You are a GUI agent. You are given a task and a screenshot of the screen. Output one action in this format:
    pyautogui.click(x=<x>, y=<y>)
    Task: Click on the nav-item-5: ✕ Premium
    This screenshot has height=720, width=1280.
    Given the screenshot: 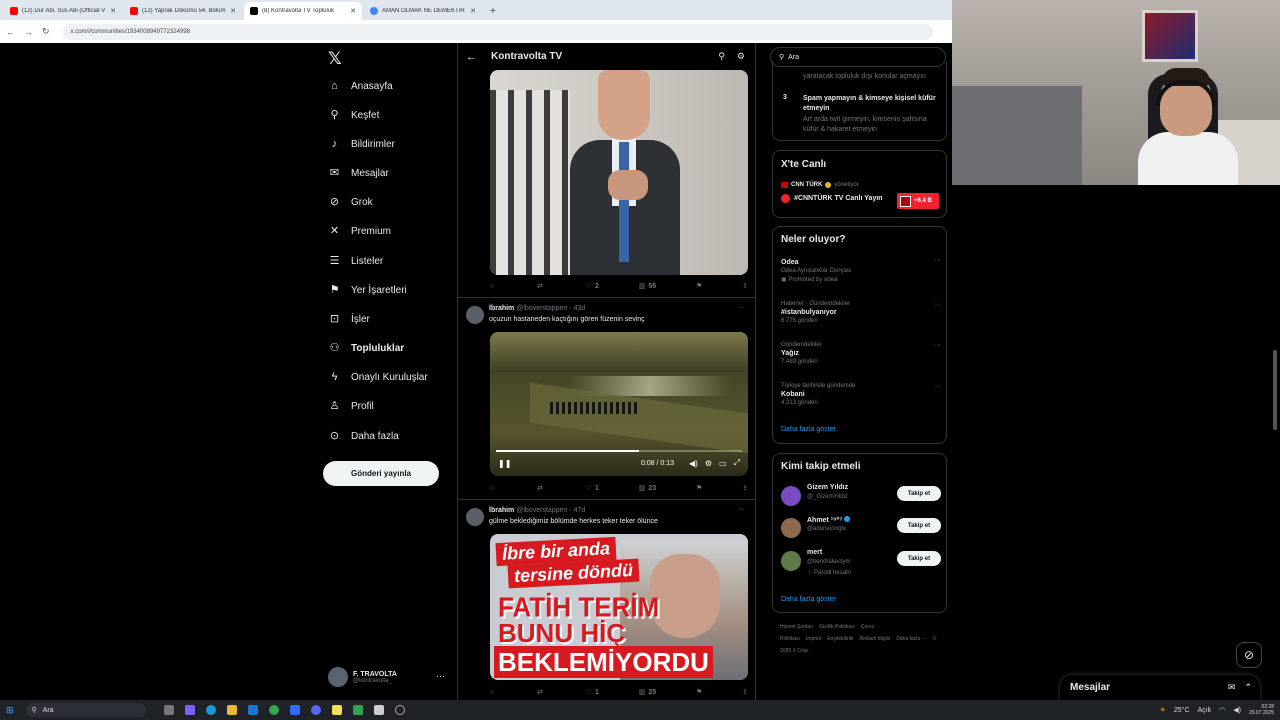 What is the action you would take?
    pyautogui.click(x=359, y=231)
    